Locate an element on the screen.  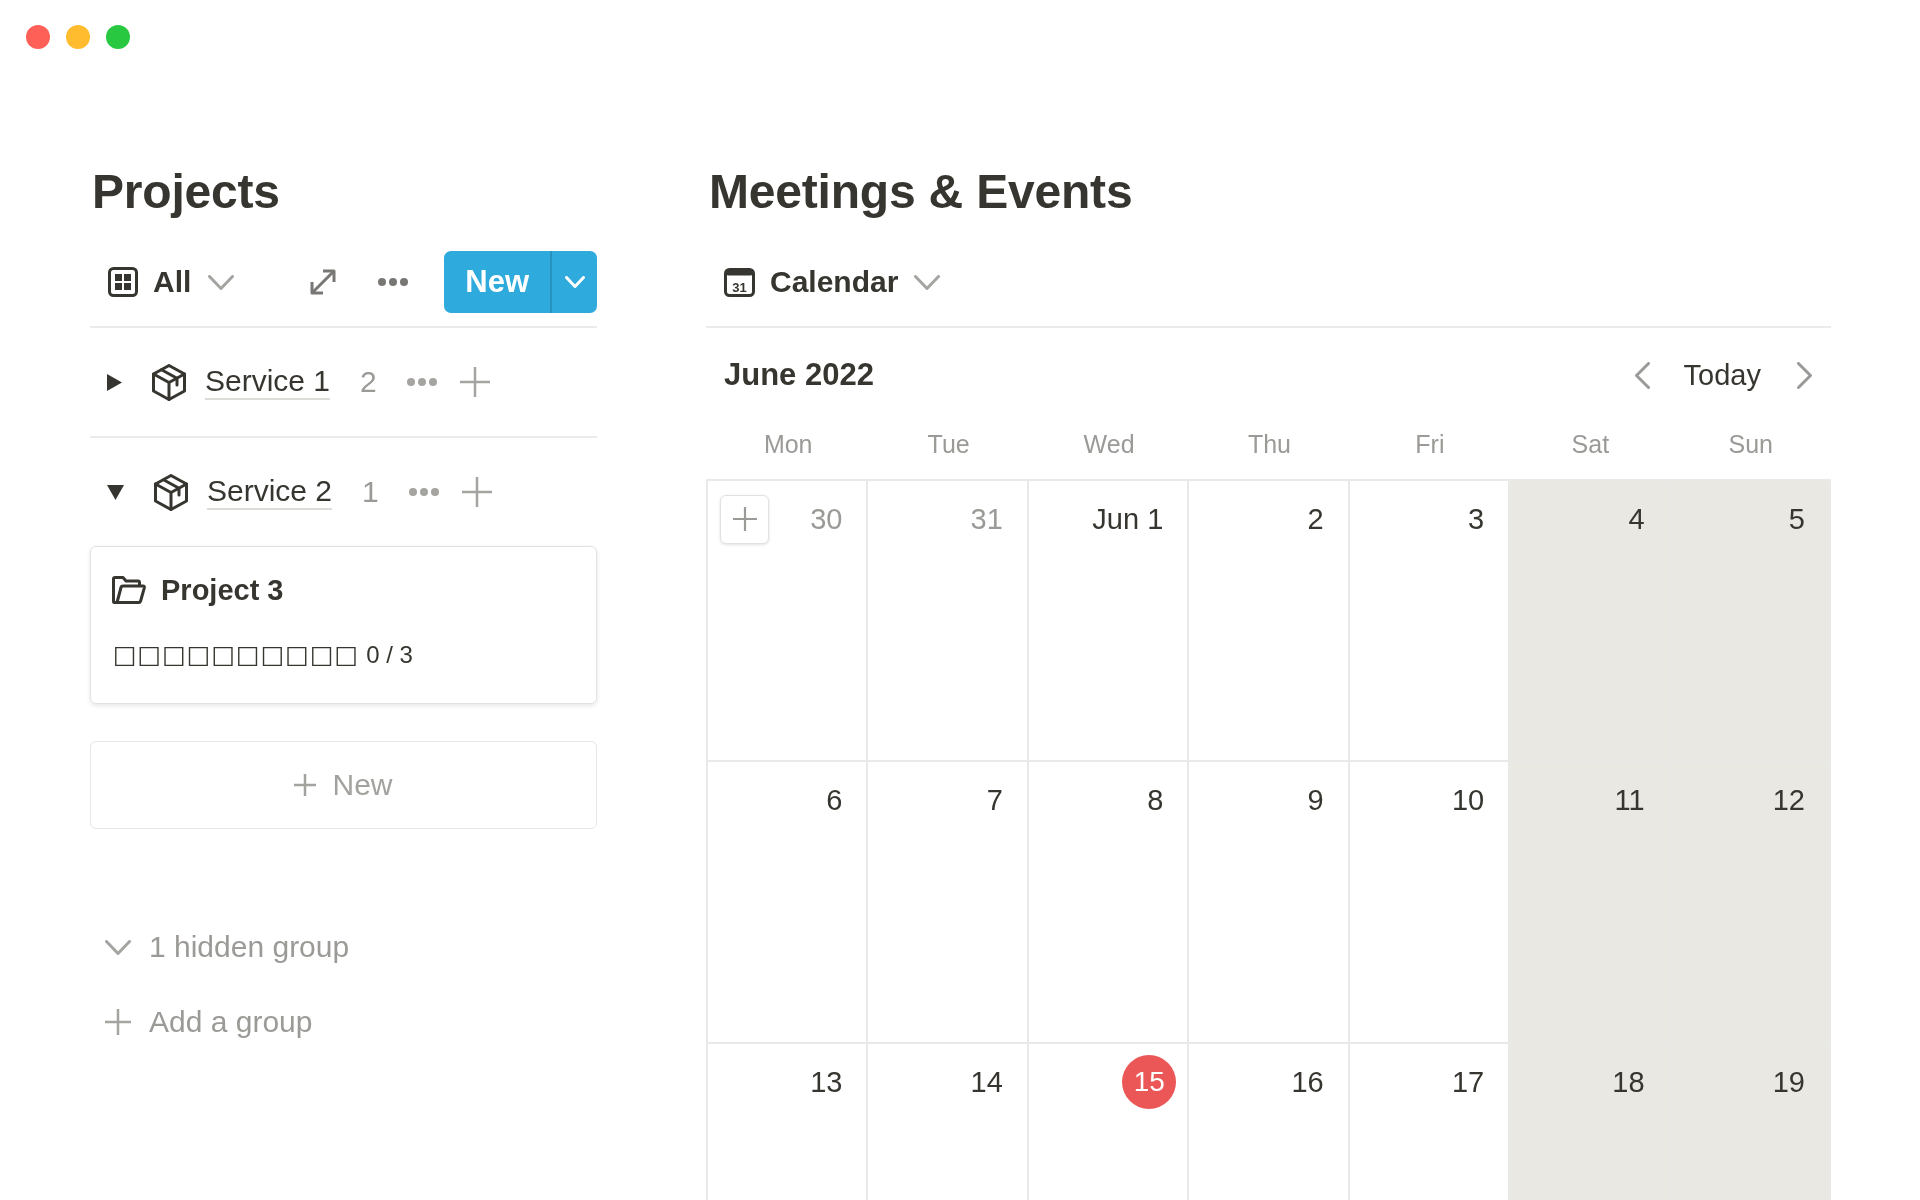
date-label: 14 is located at coordinates (986, 1082).